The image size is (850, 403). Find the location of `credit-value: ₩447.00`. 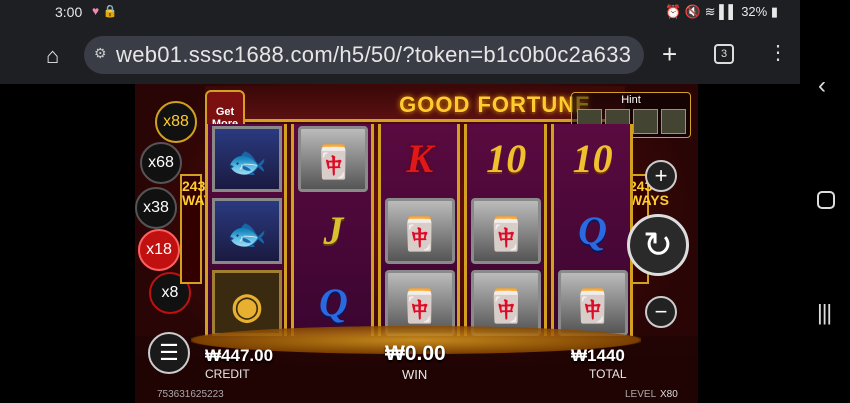

credit-value: ₩447.00 is located at coordinates (239, 355).